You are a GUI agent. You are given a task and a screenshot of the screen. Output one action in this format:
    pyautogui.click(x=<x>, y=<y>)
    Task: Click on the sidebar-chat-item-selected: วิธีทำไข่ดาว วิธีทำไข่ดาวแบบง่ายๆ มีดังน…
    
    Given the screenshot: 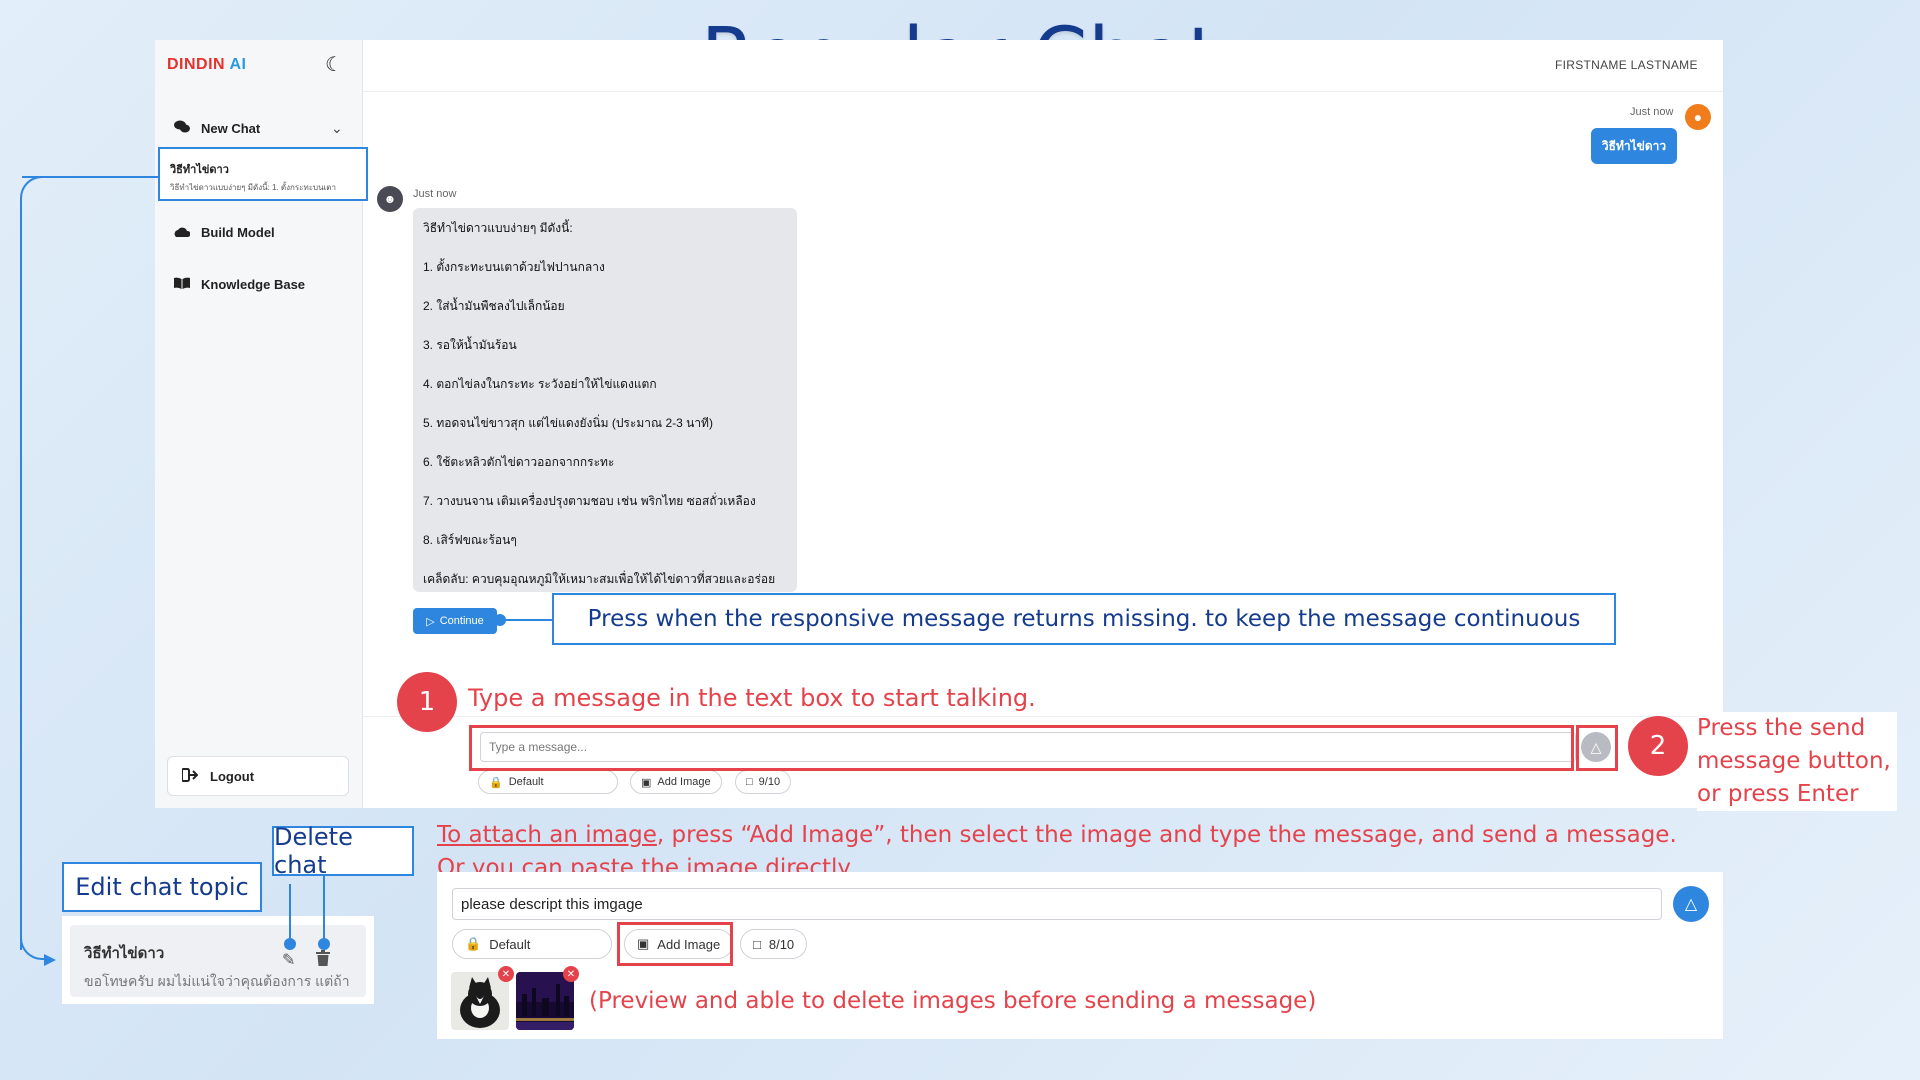 What is the action you would take?
    pyautogui.click(x=263, y=174)
    